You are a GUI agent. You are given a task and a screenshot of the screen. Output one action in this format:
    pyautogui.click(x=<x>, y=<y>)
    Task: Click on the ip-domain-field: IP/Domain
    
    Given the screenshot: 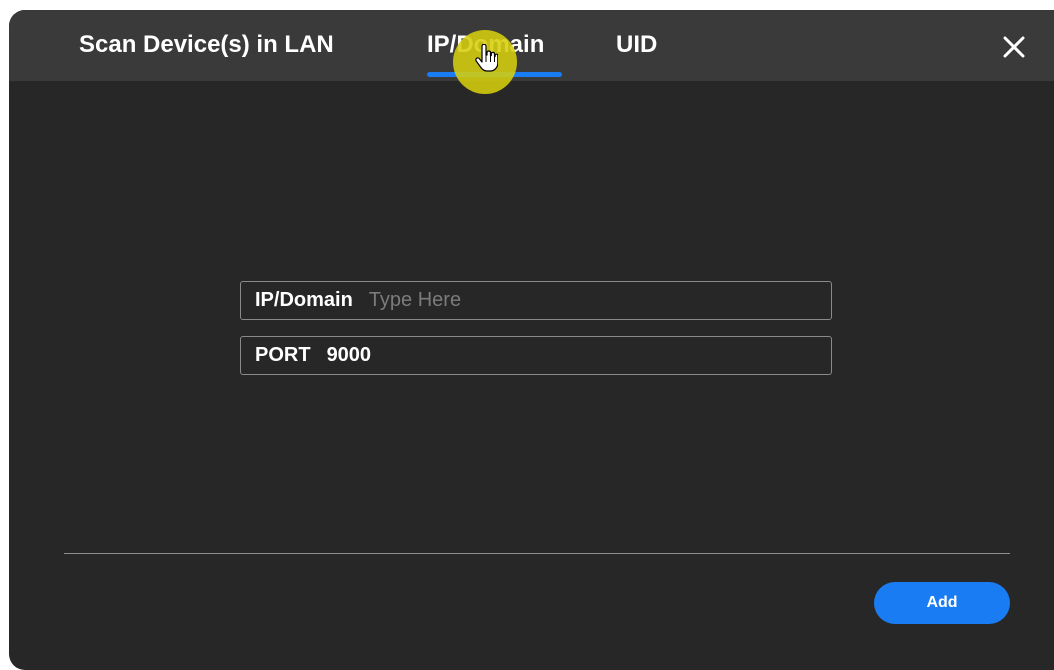 What is the action you would take?
    pyautogui.click(x=536, y=300)
    